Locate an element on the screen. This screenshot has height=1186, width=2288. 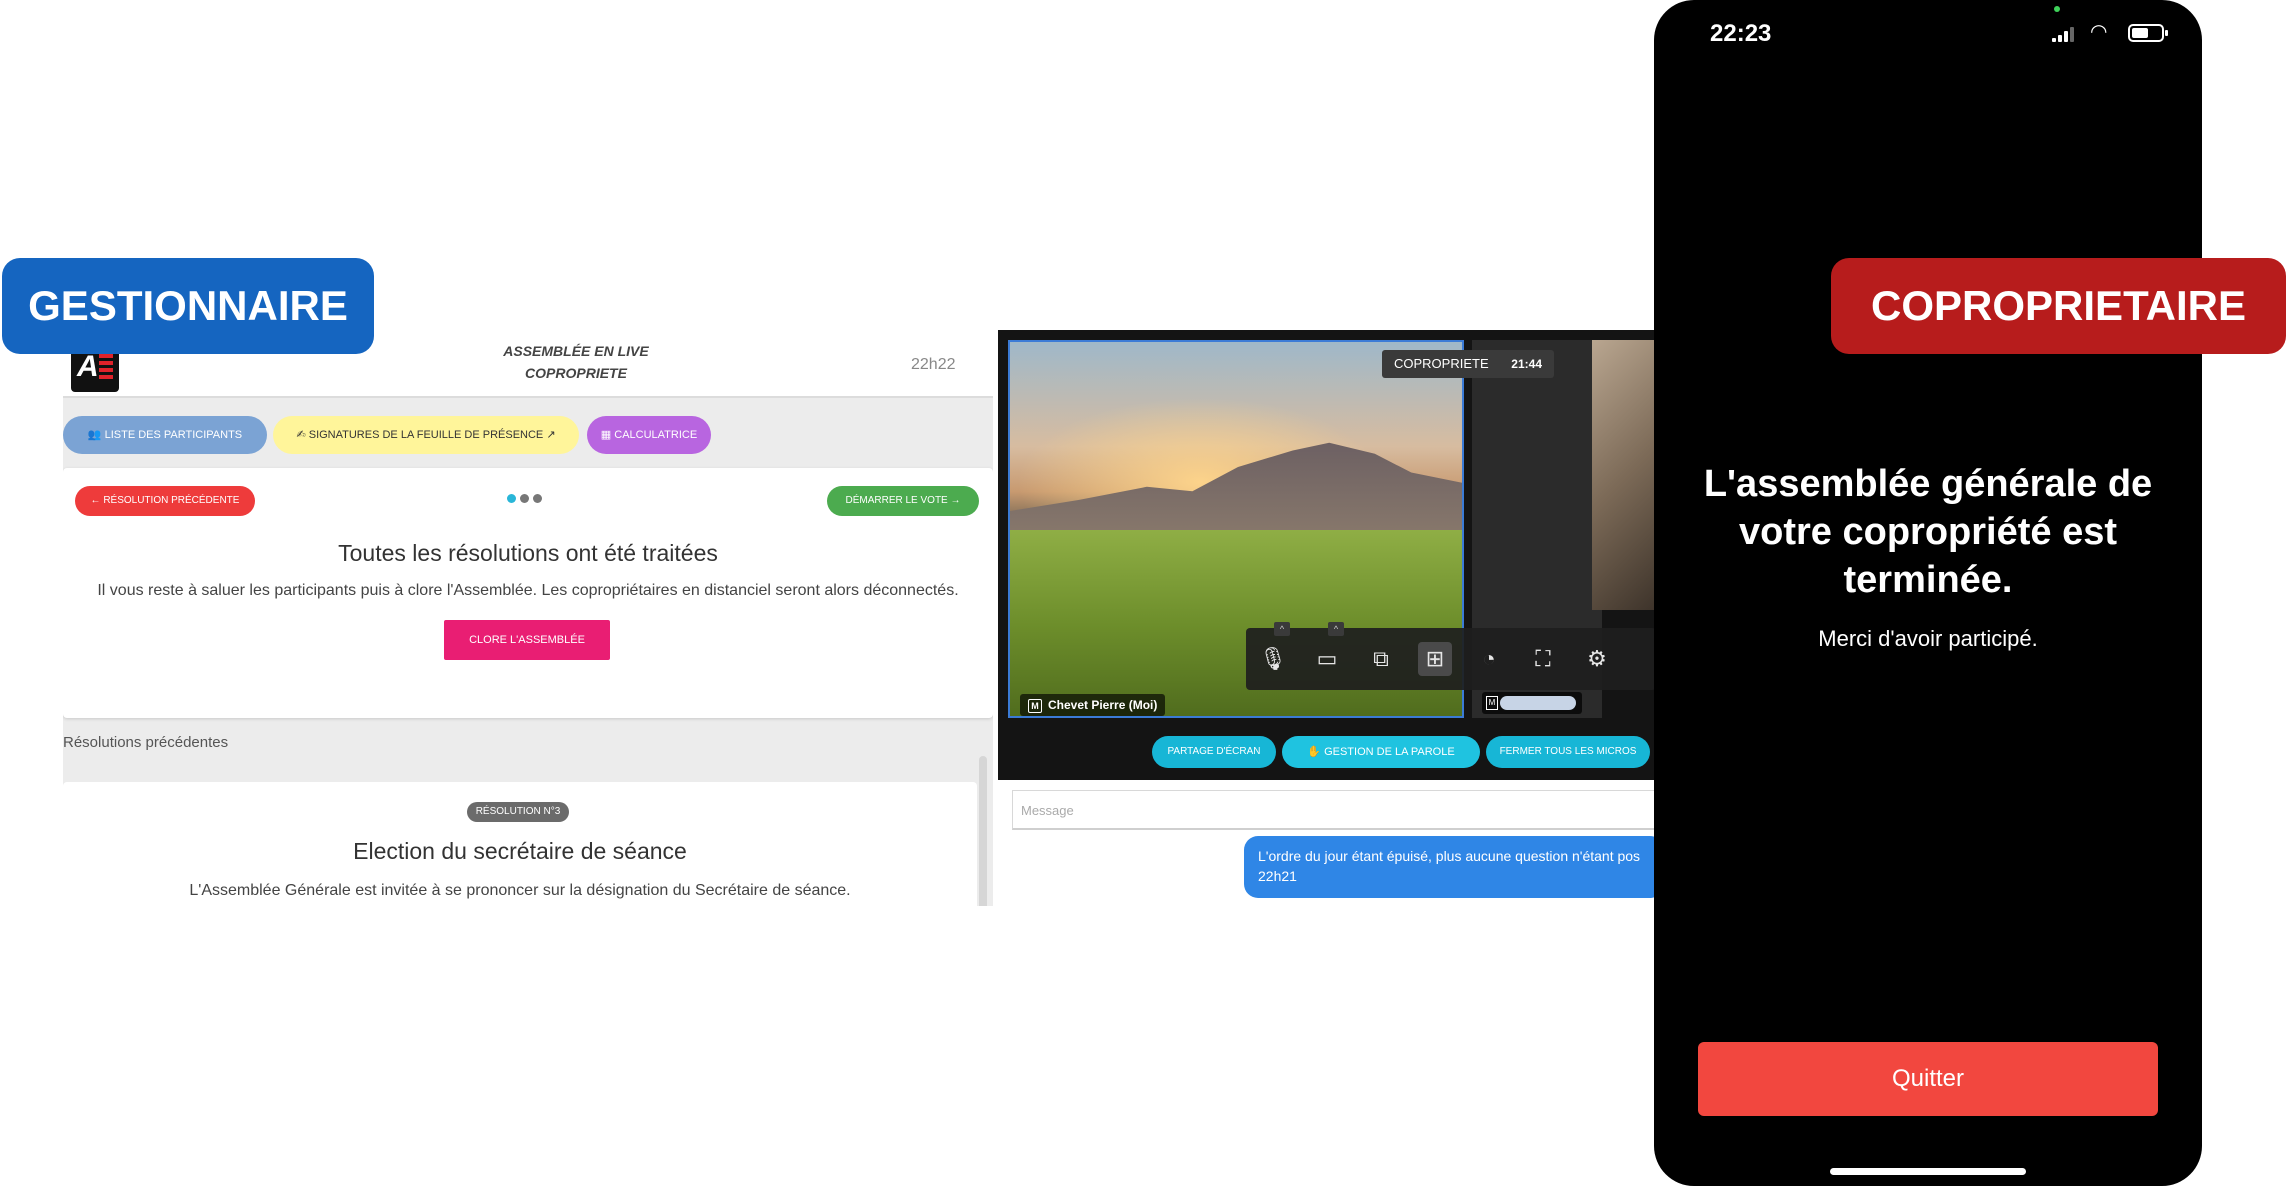
participant-video-tile is located at coordinates (1624, 475).